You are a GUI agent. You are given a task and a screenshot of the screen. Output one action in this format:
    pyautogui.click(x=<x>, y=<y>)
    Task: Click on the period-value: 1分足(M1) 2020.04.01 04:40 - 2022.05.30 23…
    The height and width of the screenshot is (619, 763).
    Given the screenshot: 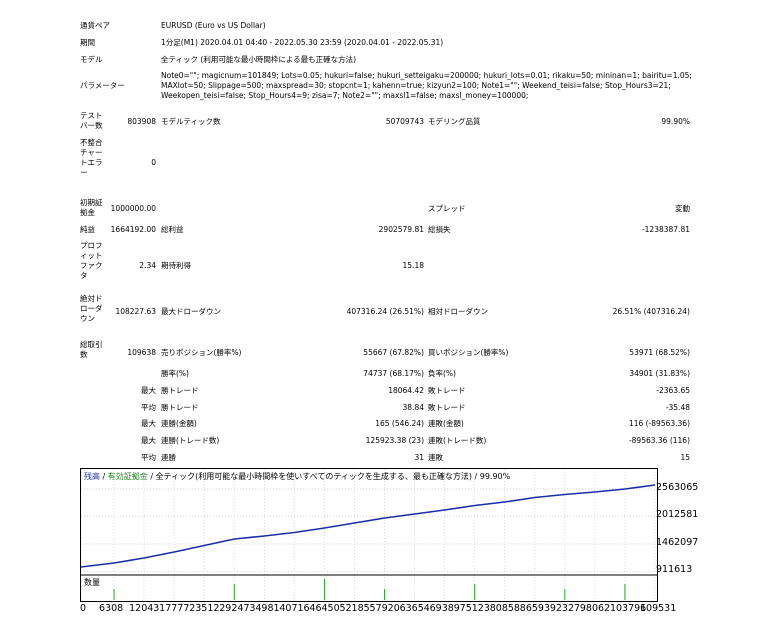 What is the action you would take?
    pyautogui.click(x=302, y=42)
    